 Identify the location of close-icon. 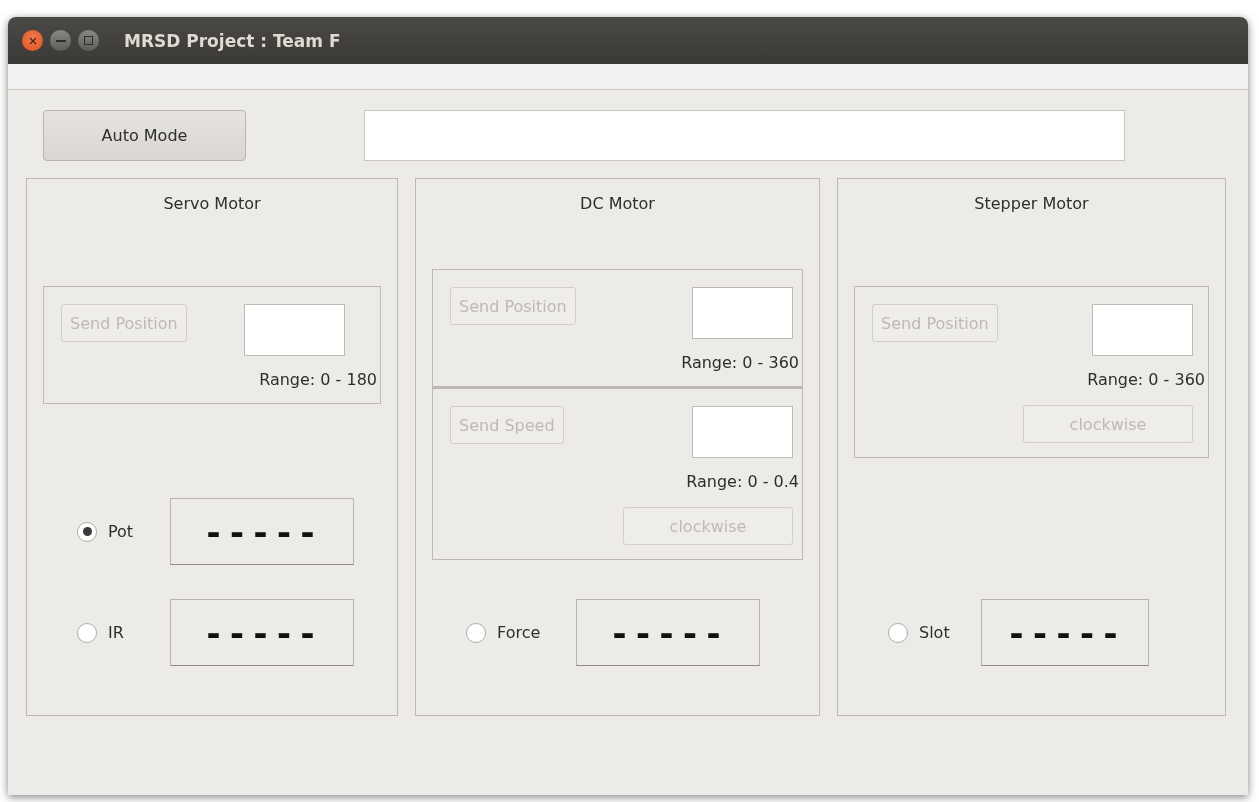
(32, 40).